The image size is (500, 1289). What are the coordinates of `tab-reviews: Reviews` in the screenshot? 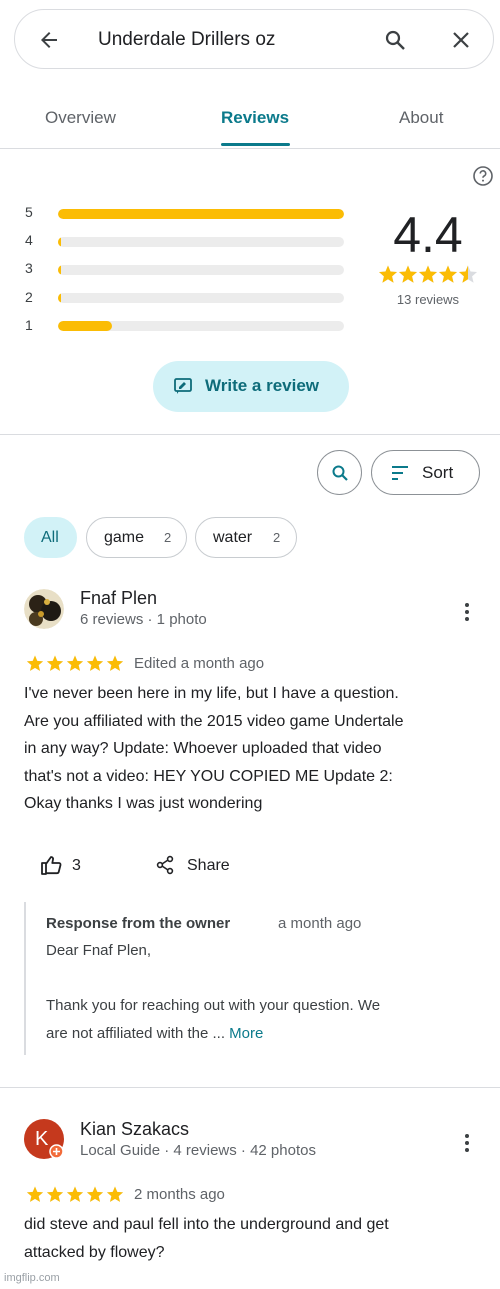 It's located at (255, 118).